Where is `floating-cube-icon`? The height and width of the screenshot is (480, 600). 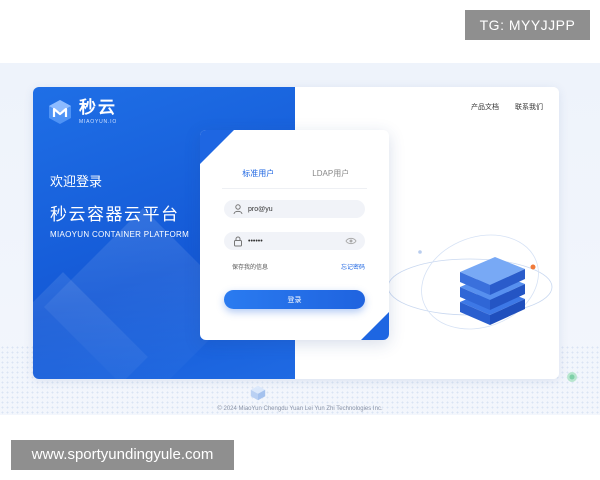
floating-cube-icon is located at coordinates (258, 393).